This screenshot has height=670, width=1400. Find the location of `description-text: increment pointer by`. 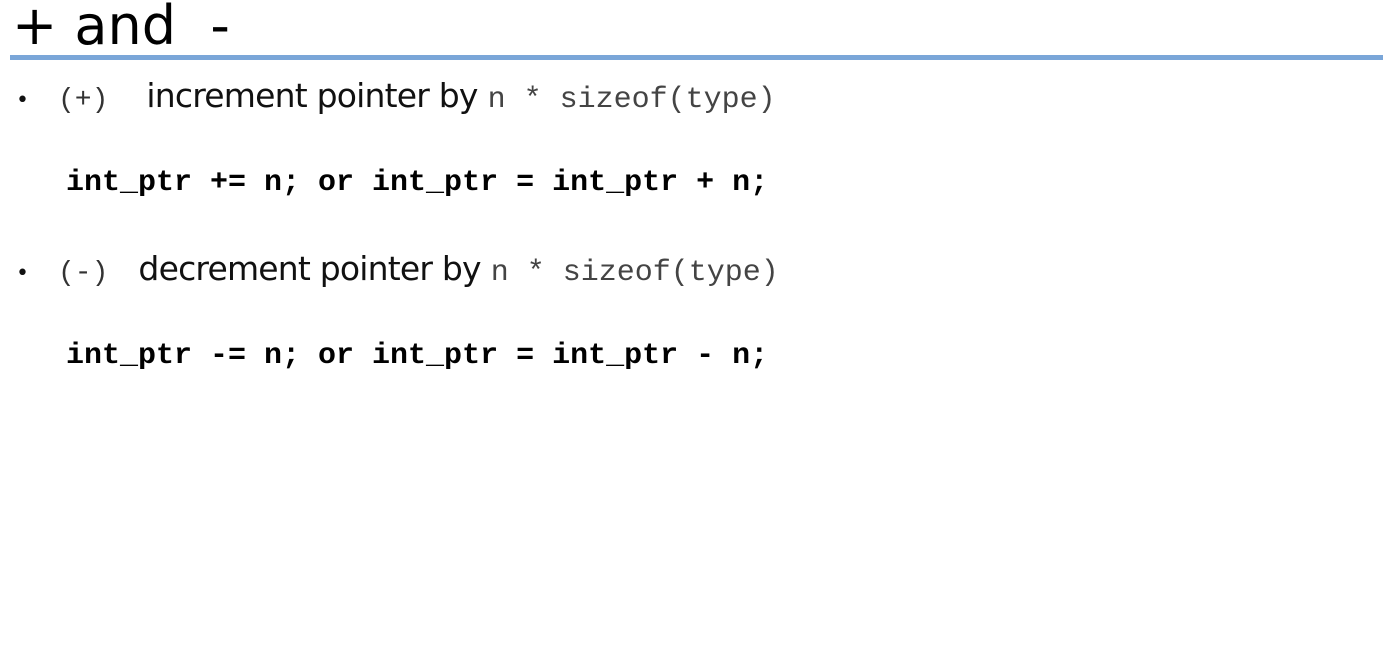

description-text: increment pointer by is located at coordinates (312, 95).